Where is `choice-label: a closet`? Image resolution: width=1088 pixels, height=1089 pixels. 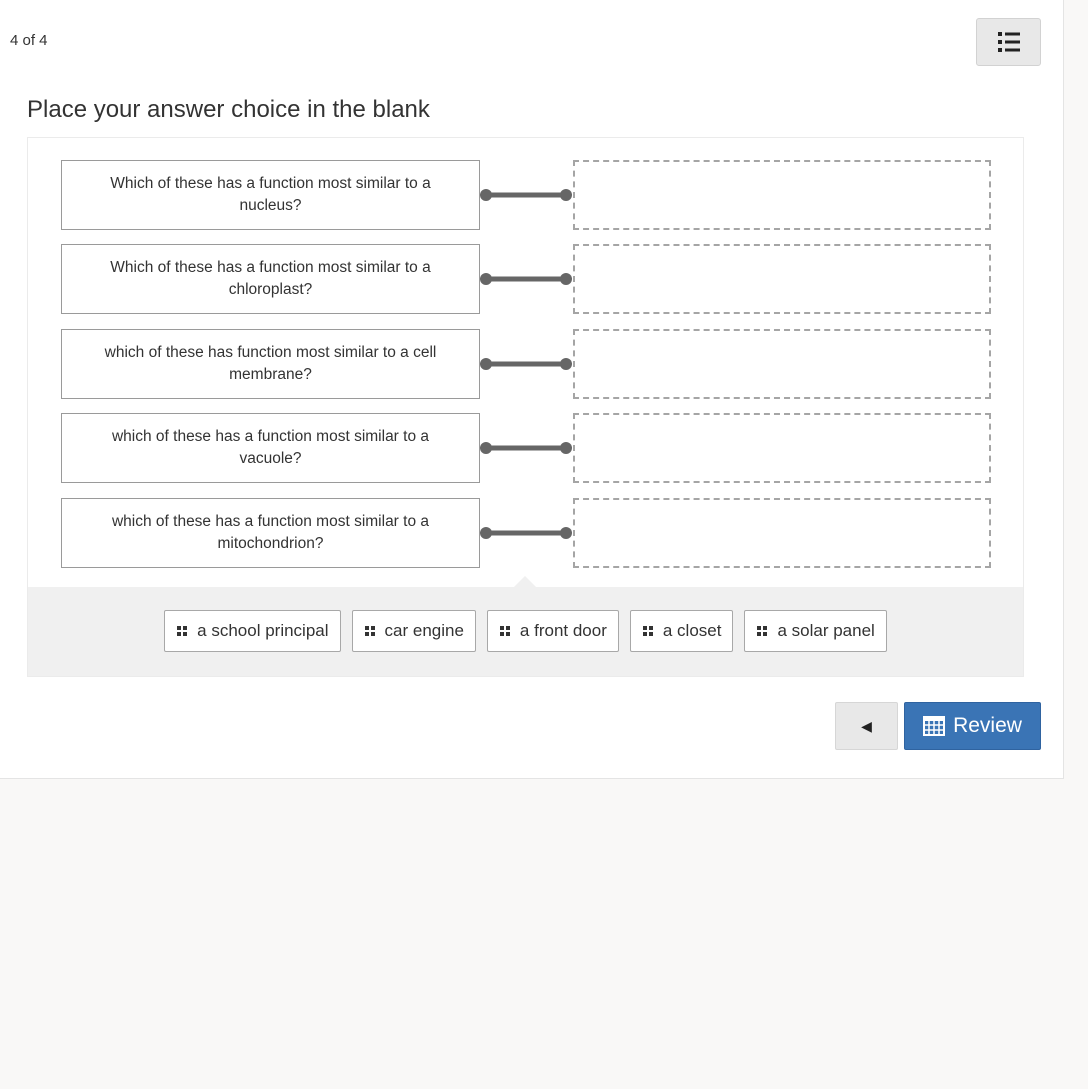
choice-label: a closet is located at coordinates (692, 630).